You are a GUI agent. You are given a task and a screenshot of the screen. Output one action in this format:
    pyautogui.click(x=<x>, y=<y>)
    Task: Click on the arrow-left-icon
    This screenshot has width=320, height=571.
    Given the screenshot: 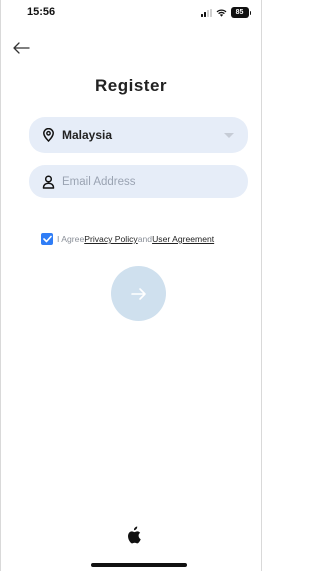 What is the action you would take?
    pyautogui.click(x=21, y=48)
    